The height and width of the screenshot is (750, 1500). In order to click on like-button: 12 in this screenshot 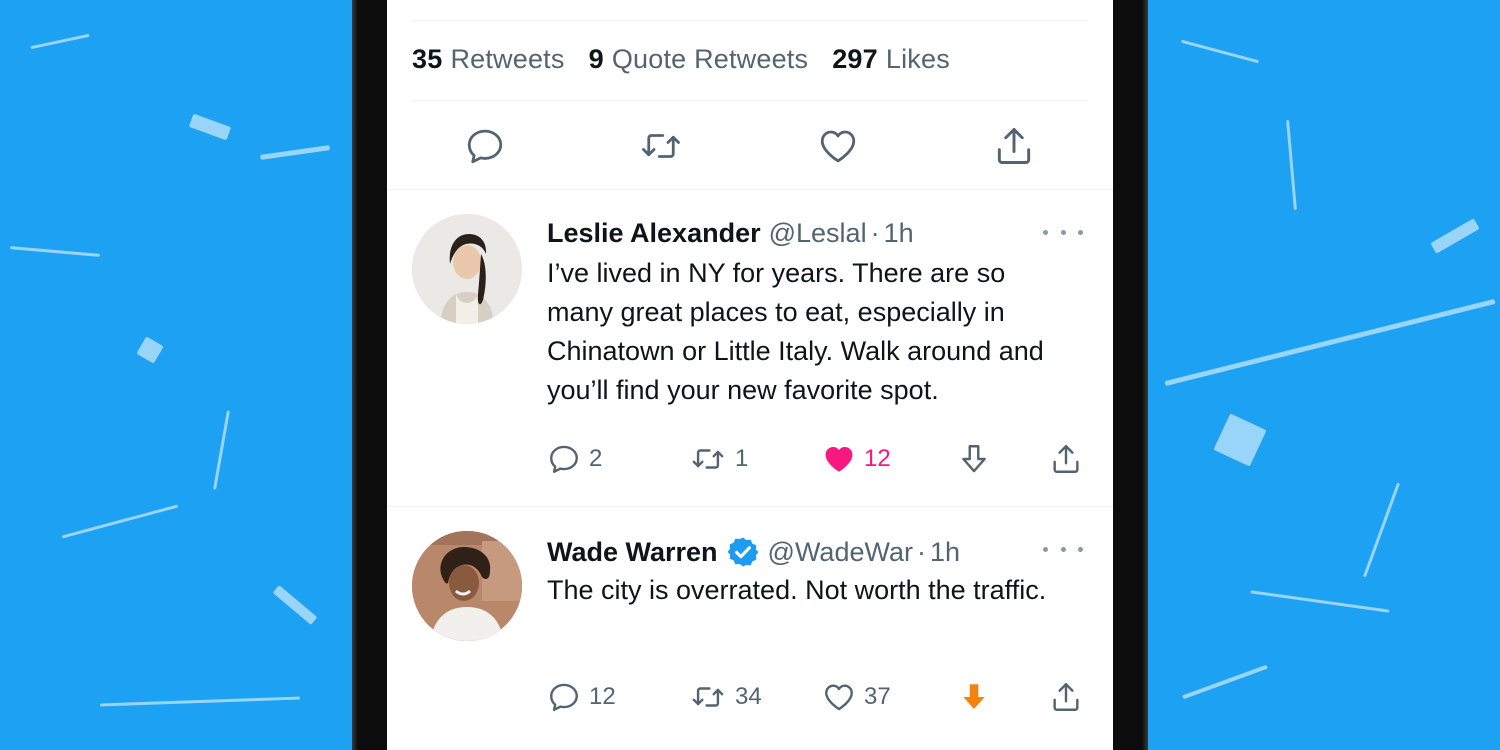, I will do `click(856, 459)`.